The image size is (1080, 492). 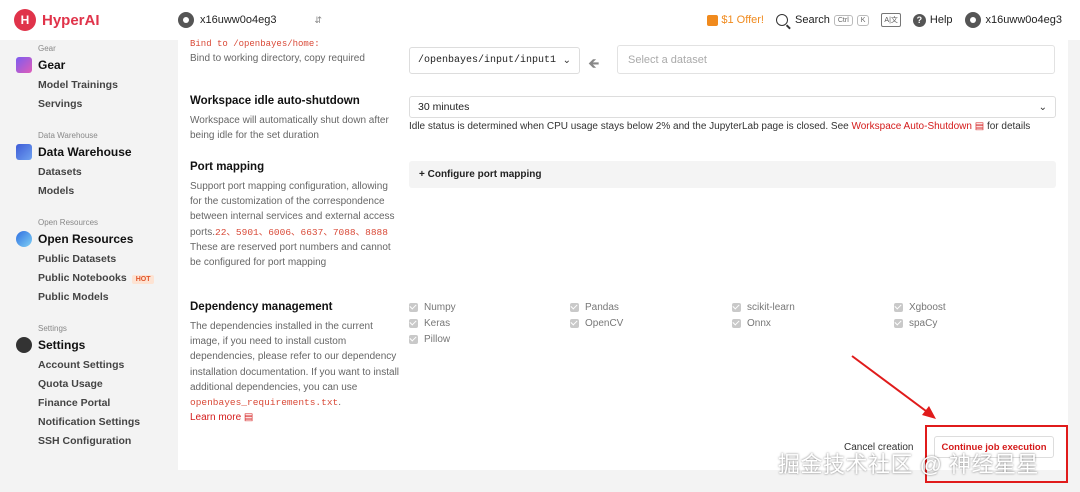 I want to click on watermark: 掘金技术社区 @ 神经星星, so click(x=909, y=464).